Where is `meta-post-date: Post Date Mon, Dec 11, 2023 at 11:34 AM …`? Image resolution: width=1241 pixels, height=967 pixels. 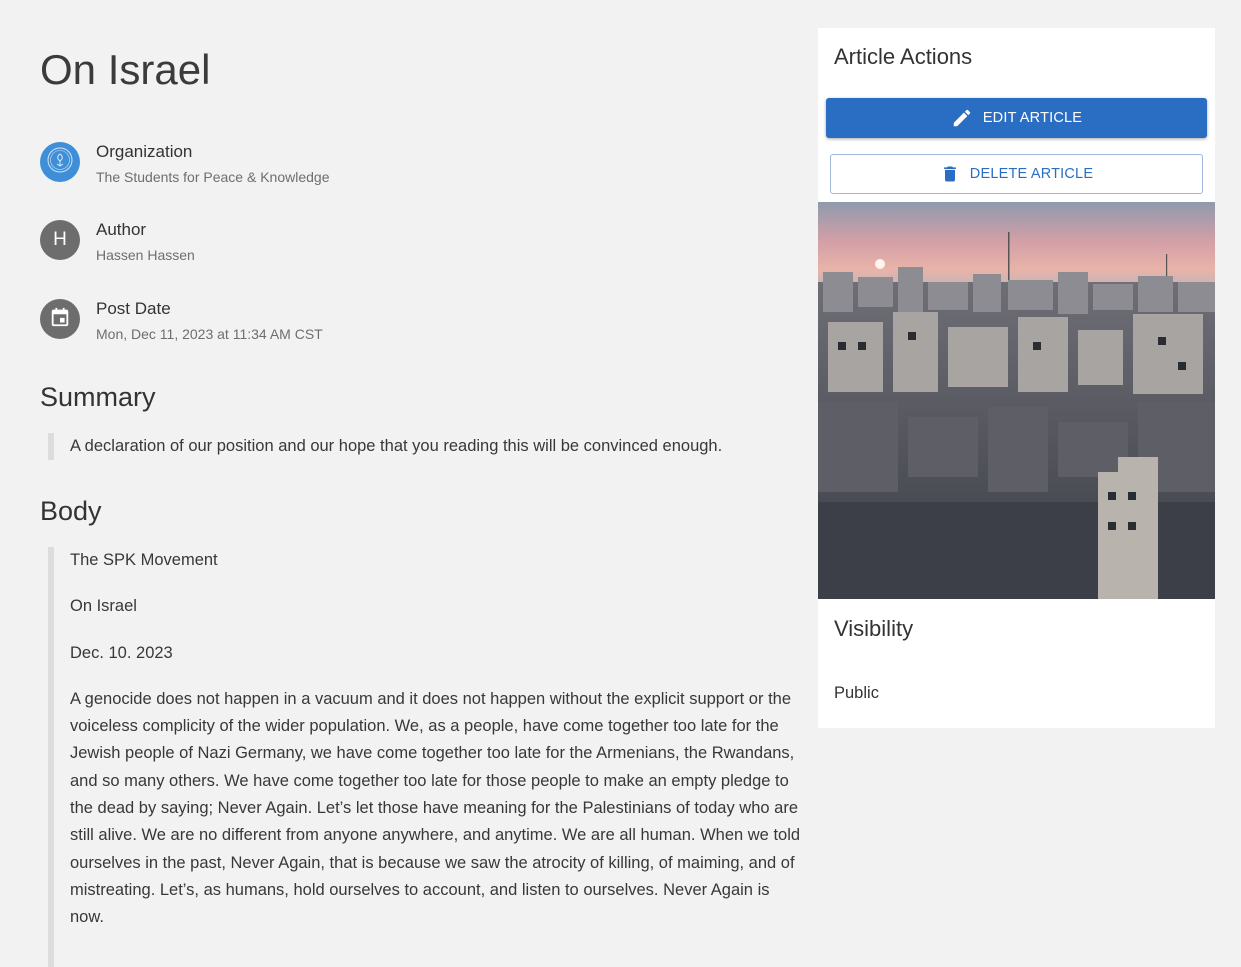 meta-post-date: Post Date Mon, Dec 11, 2023 at 11:34 AM … is located at coordinates (290, 321).